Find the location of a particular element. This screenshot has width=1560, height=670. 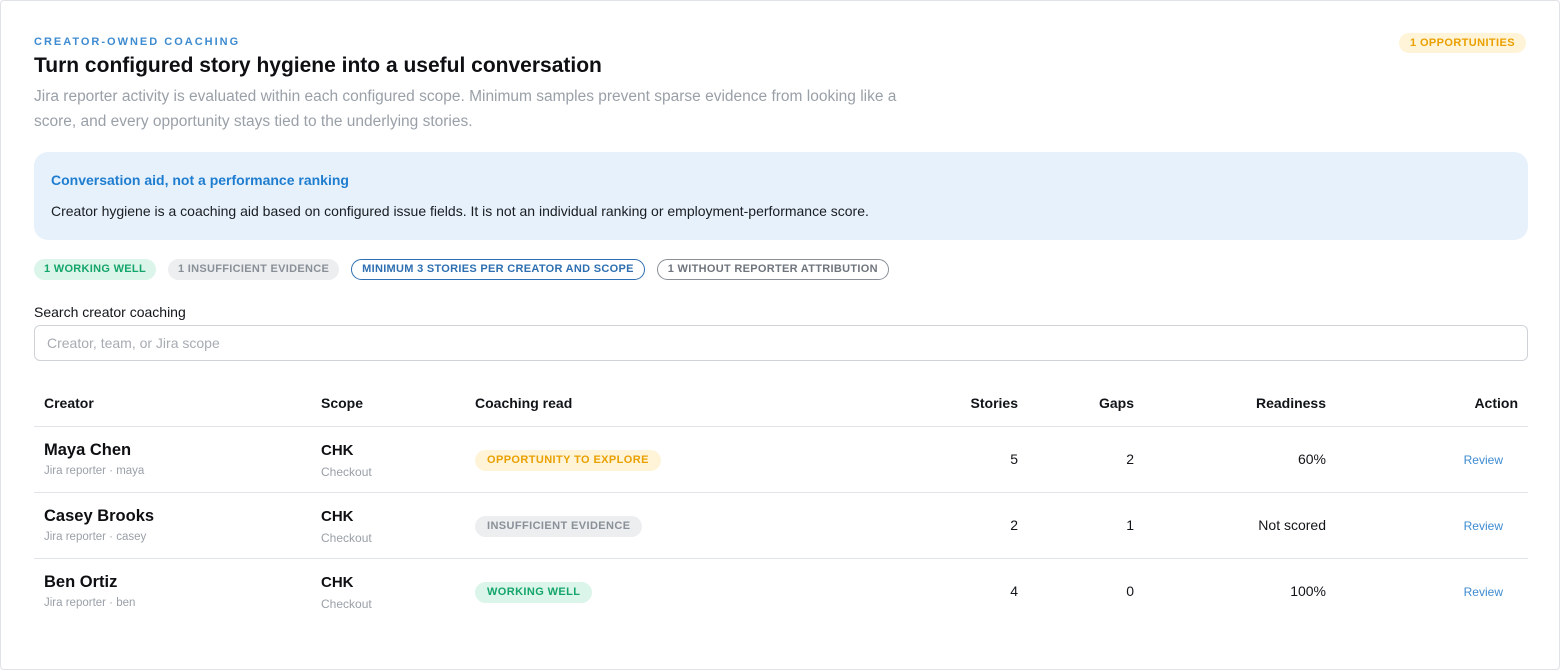

gaps-count: 2 is located at coordinates (1130, 459).